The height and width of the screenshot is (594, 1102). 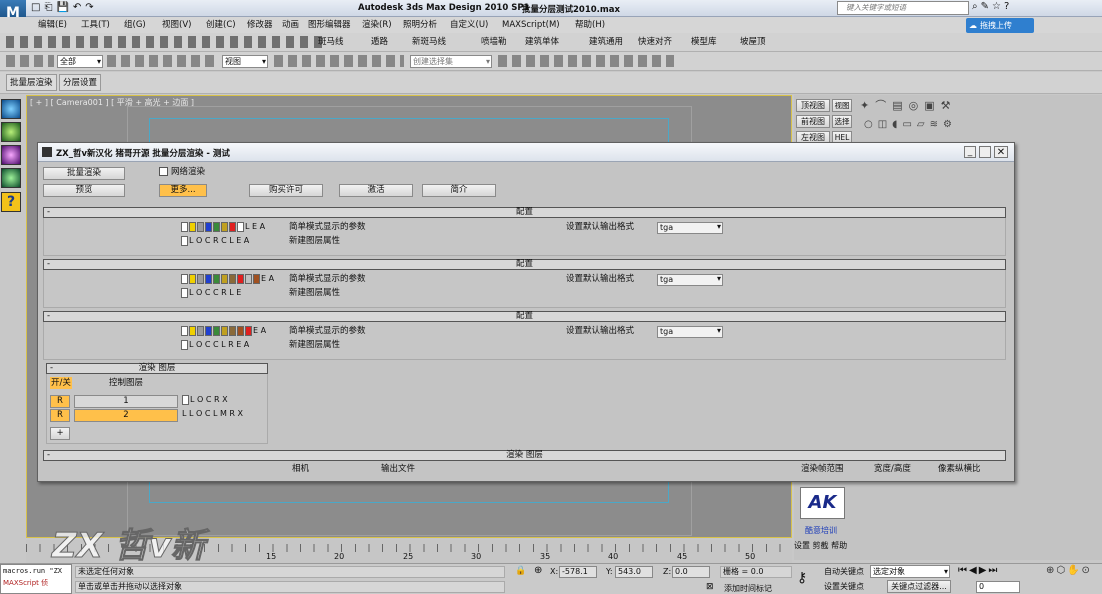 I want to click on help-icons: ⌕✎☆?, so click(x=1037, y=8).